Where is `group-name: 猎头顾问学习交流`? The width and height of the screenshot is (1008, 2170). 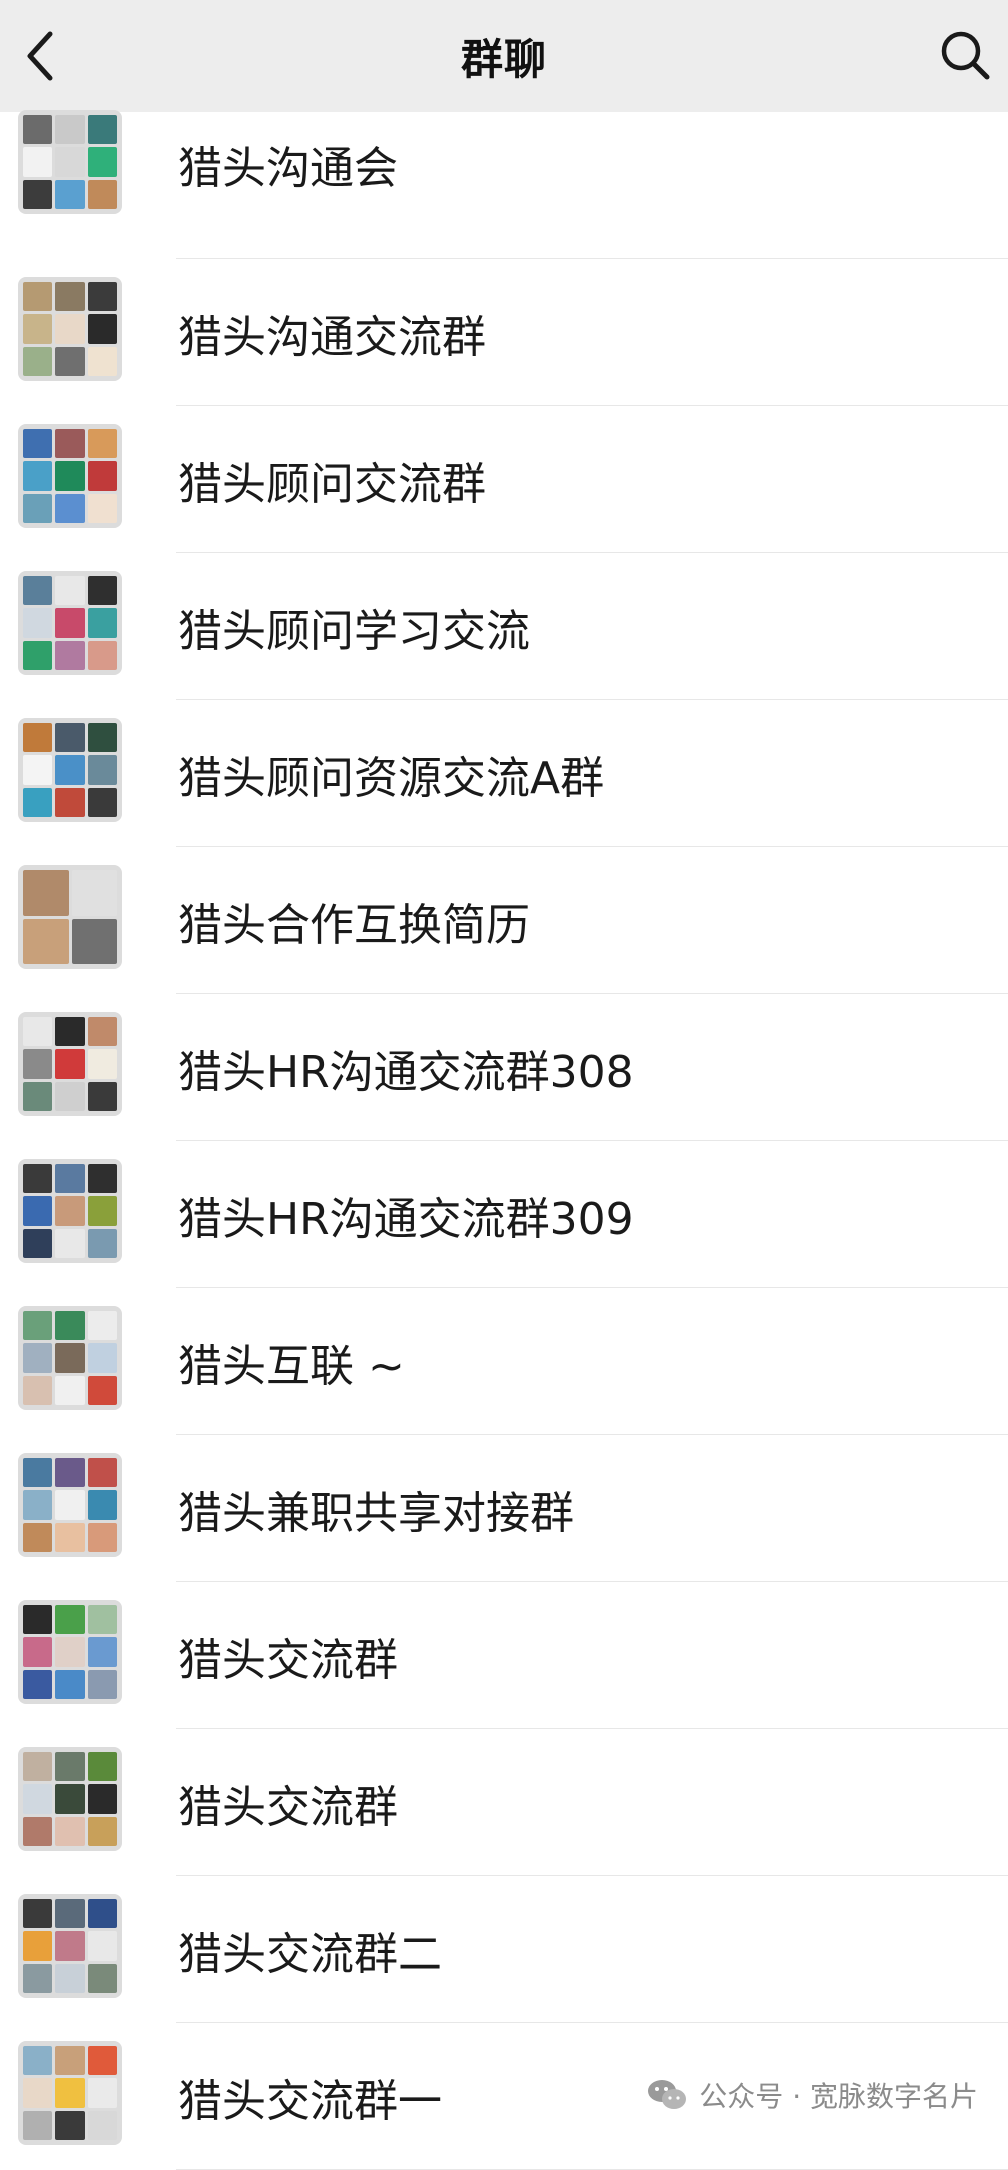 group-name: 猎头顾问学习交流 is located at coordinates (354, 631).